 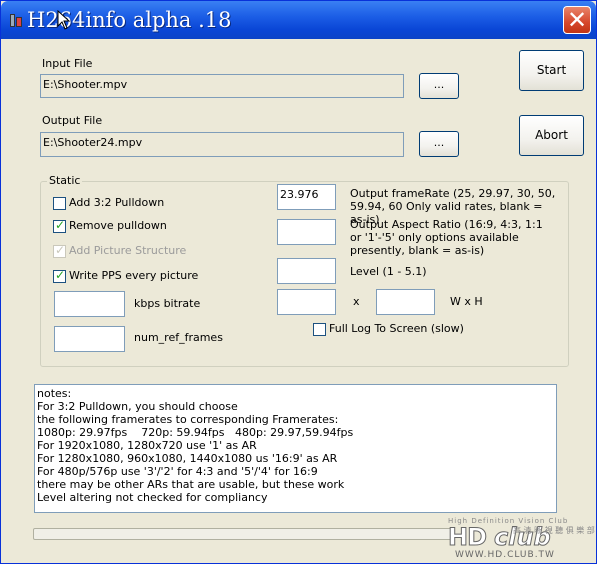 I want to click on watermark-url: WWW.HD.CLUB.TW, so click(x=505, y=555).